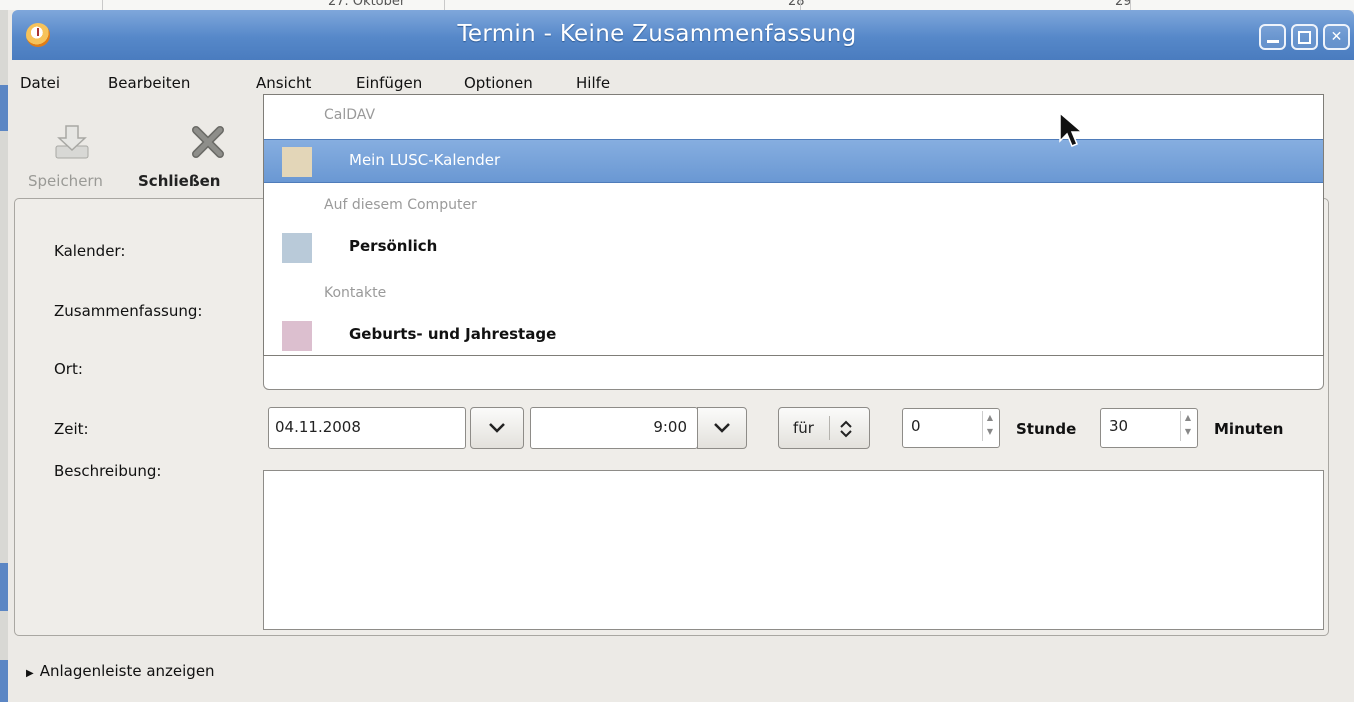 The width and height of the screenshot is (1354, 702). I want to click on duration-mode-value: für, so click(803, 428).